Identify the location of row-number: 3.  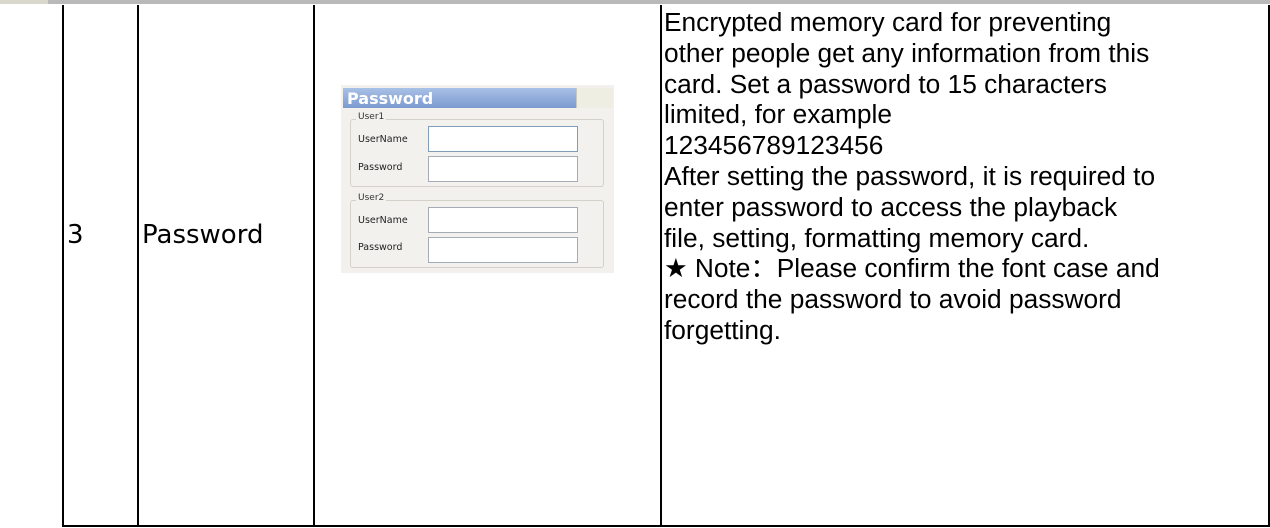
(75, 235).